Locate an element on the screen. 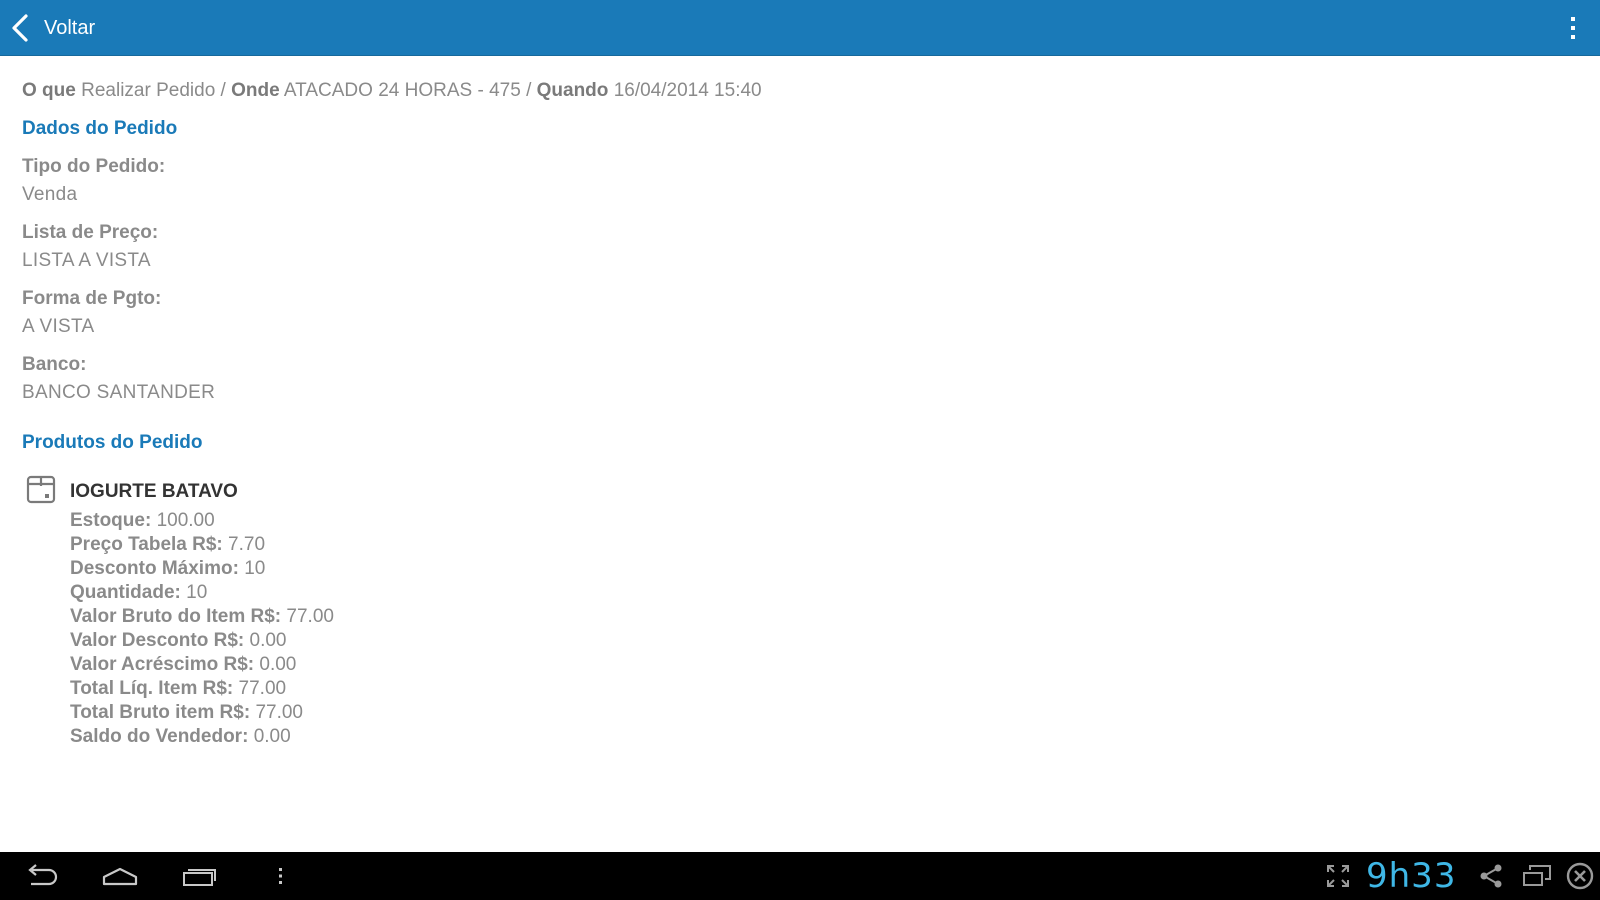  home-icon is located at coordinates (120, 876).